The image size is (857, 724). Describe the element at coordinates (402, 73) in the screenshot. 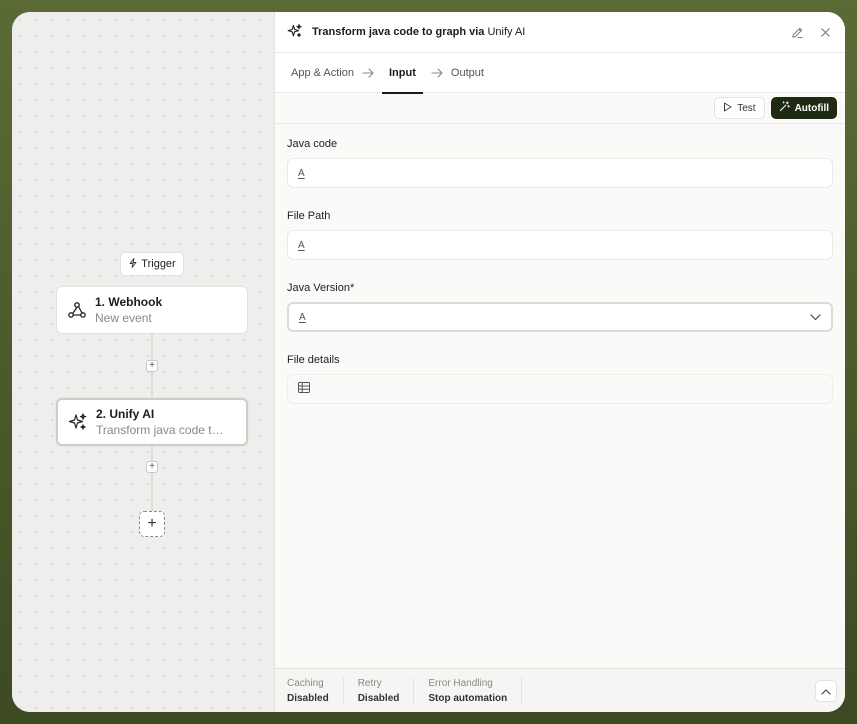

I see `tab-input: Input` at that location.